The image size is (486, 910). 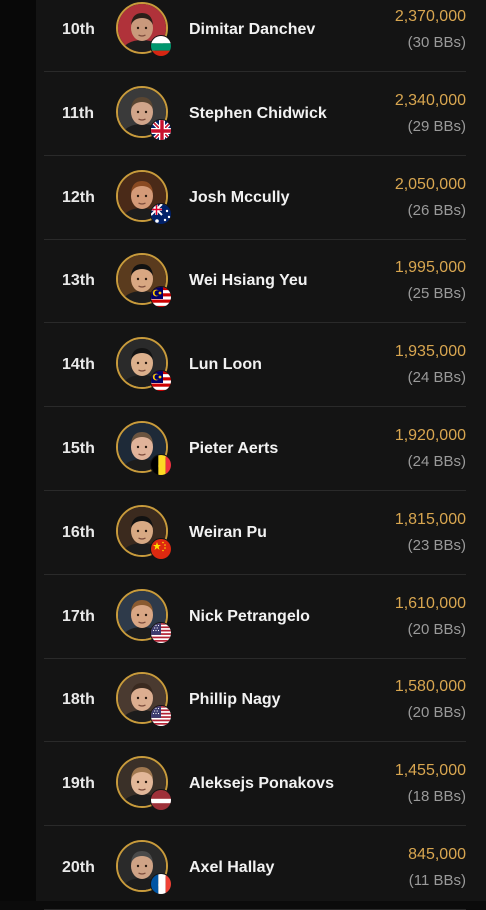 I want to click on rank-label: 14th, so click(x=78, y=365).